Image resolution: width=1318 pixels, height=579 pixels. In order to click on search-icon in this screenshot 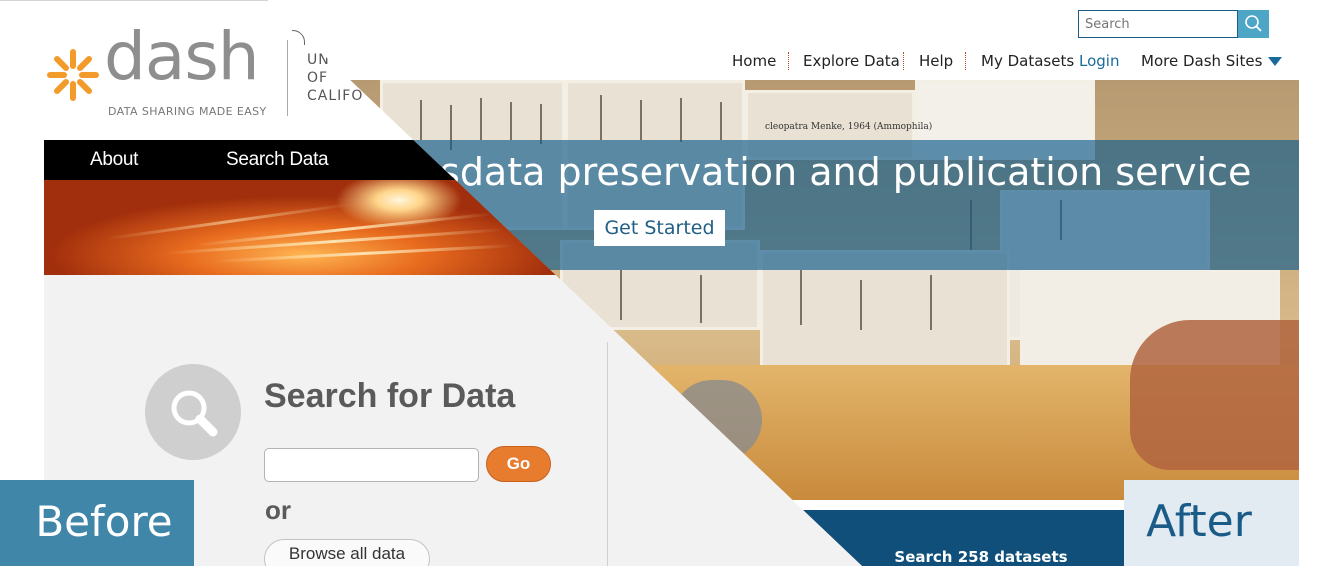, I will do `click(1253, 23)`.